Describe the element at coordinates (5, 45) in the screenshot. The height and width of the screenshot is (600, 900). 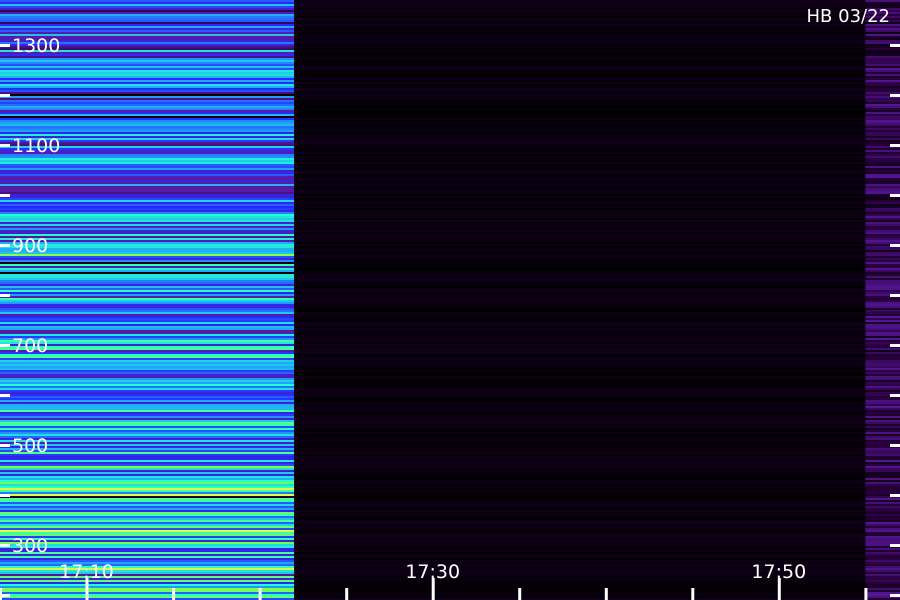
I see `y-tick-left` at that location.